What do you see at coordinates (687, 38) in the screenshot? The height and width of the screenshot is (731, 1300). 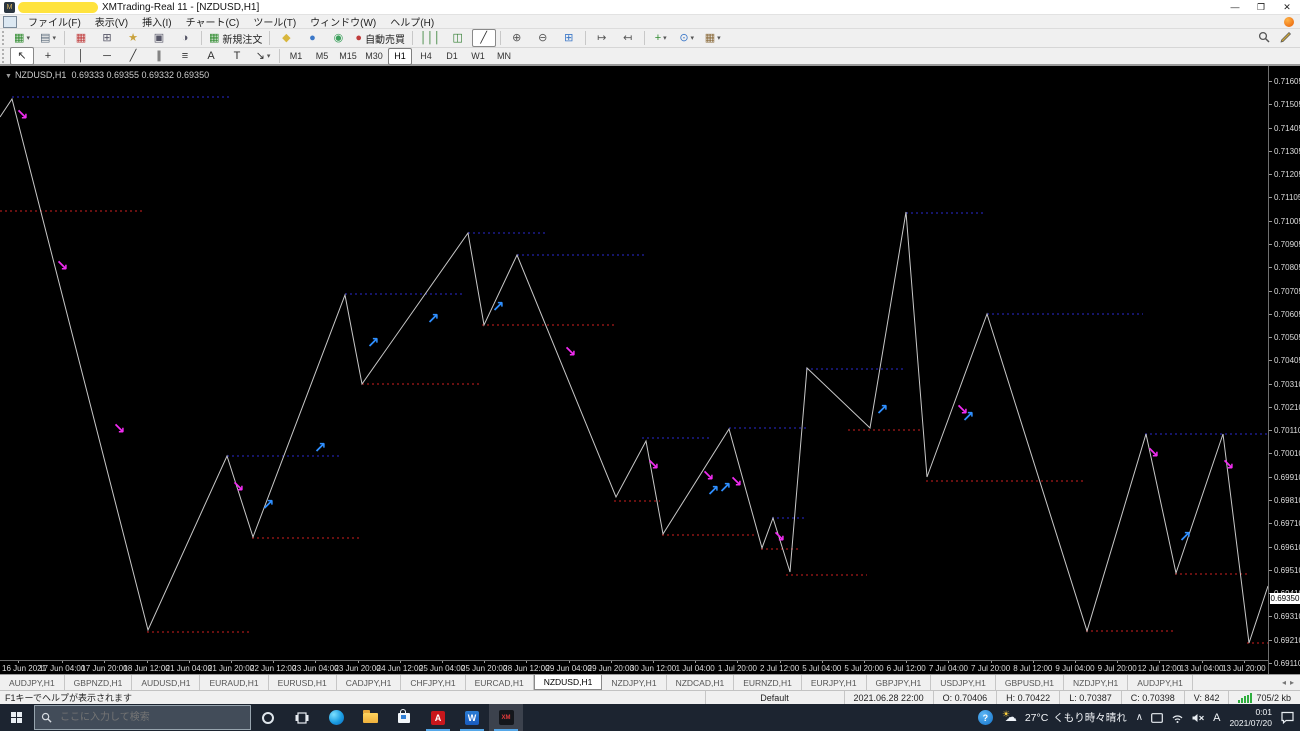 I see `periods-button: ⊙ ▾` at bounding box center [687, 38].